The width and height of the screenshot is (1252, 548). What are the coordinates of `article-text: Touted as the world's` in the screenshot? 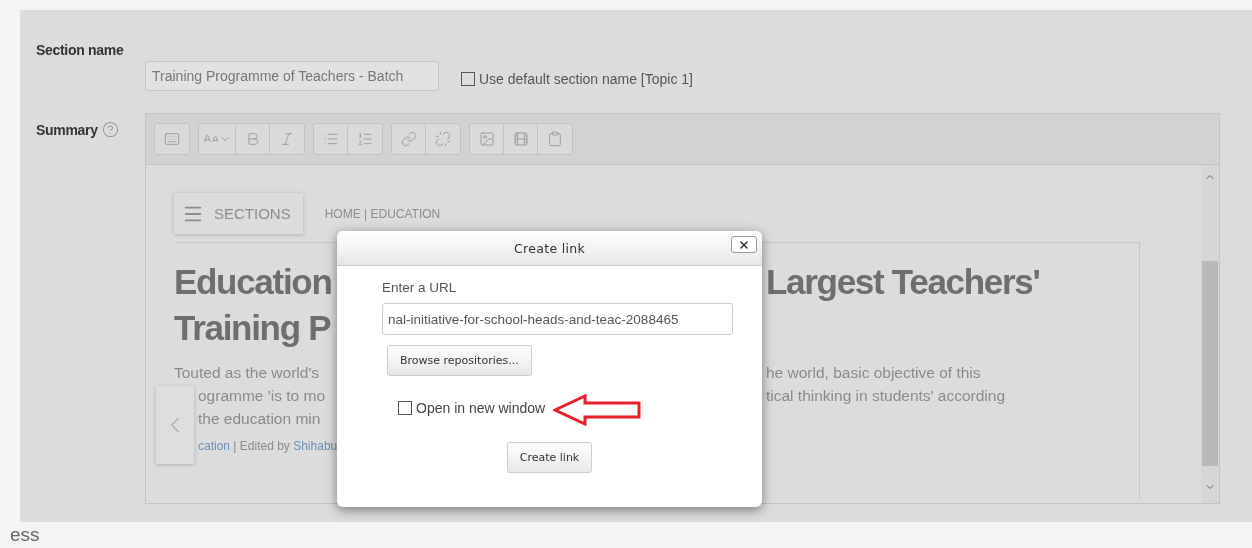 It's located at (247, 372).